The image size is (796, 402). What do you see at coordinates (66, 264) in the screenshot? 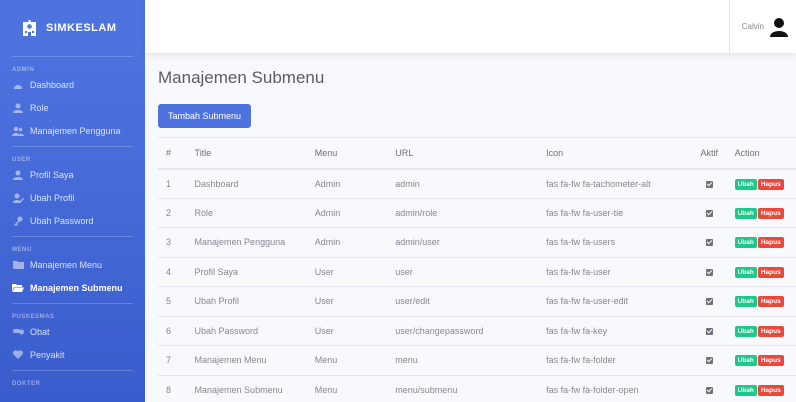
I see `sidebar-item-label: Manajemen Menu` at bounding box center [66, 264].